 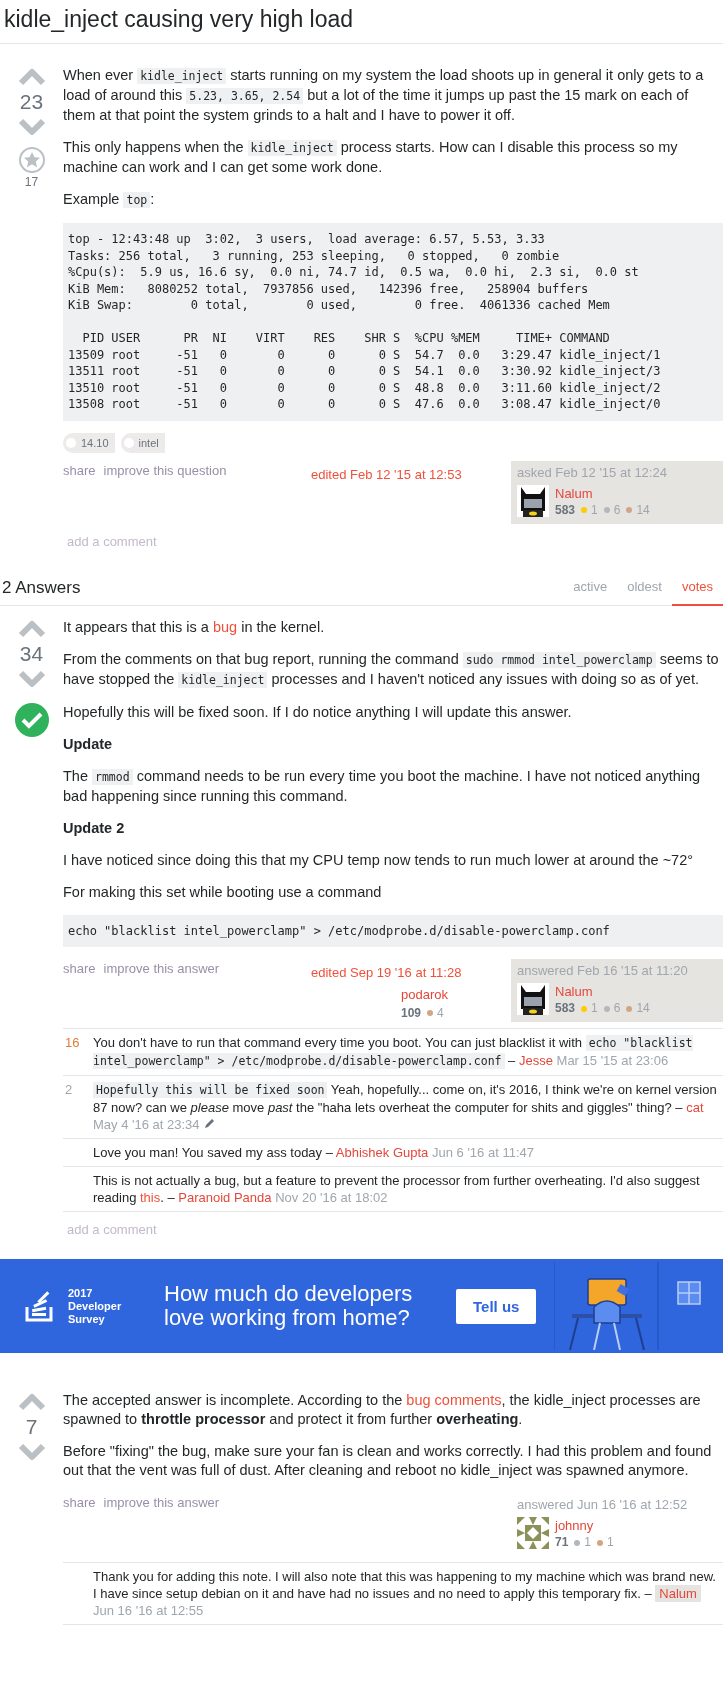 I want to click on reputation: 109, so click(x=411, y=1013).